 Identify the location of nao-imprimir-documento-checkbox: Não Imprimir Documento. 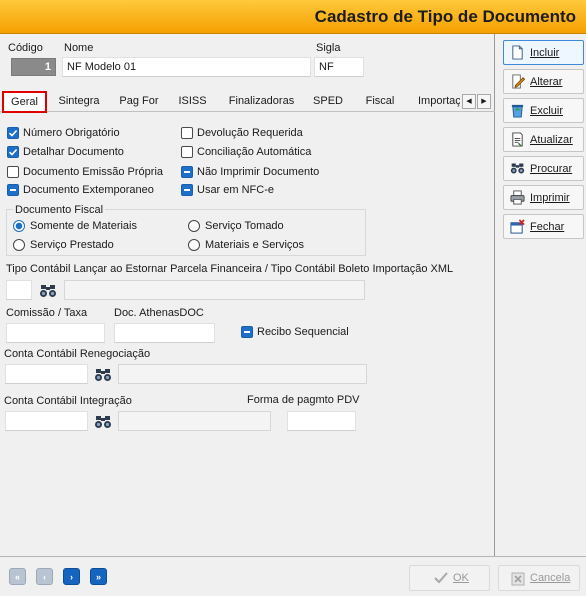
(250, 172).